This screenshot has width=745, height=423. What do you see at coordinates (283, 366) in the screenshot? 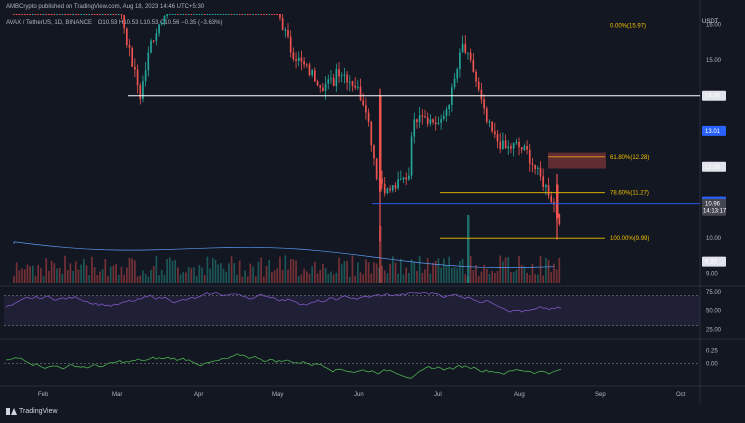
I see `macd-line` at bounding box center [283, 366].